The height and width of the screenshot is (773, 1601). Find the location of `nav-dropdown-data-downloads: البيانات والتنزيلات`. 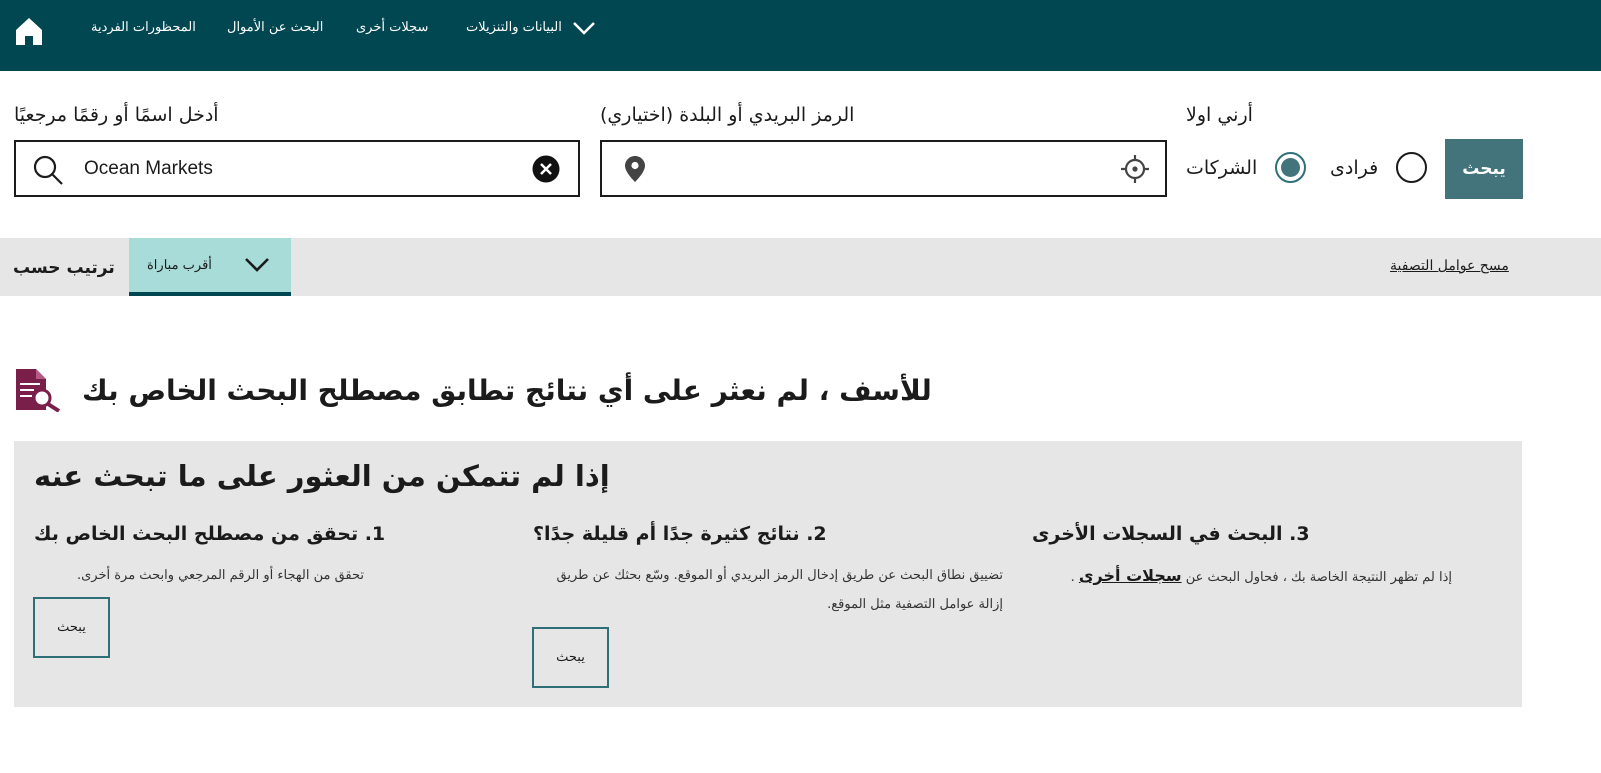

nav-dropdown-data-downloads: البيانات والتنزيلات is located at coordinates (531, 27).